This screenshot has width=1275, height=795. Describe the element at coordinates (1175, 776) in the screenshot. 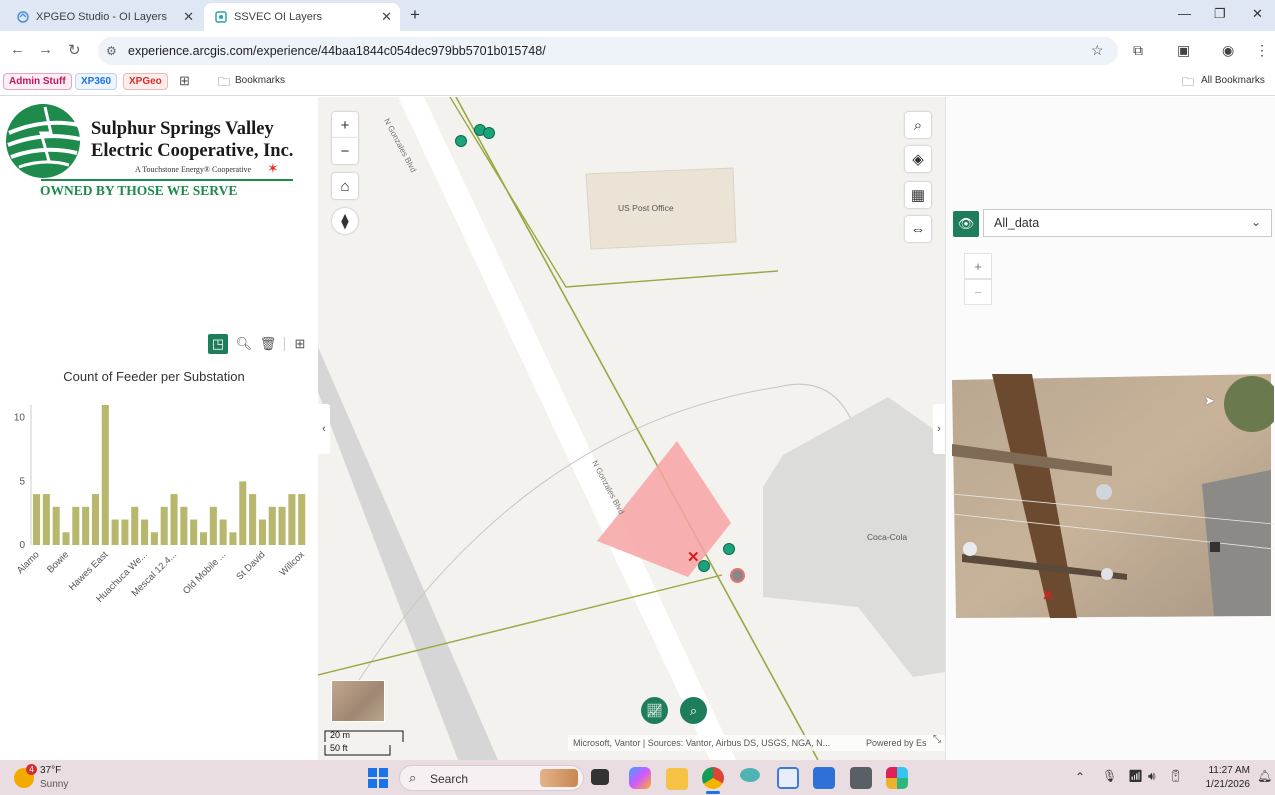

I see `battery-icon: 🔋︎` at that location.